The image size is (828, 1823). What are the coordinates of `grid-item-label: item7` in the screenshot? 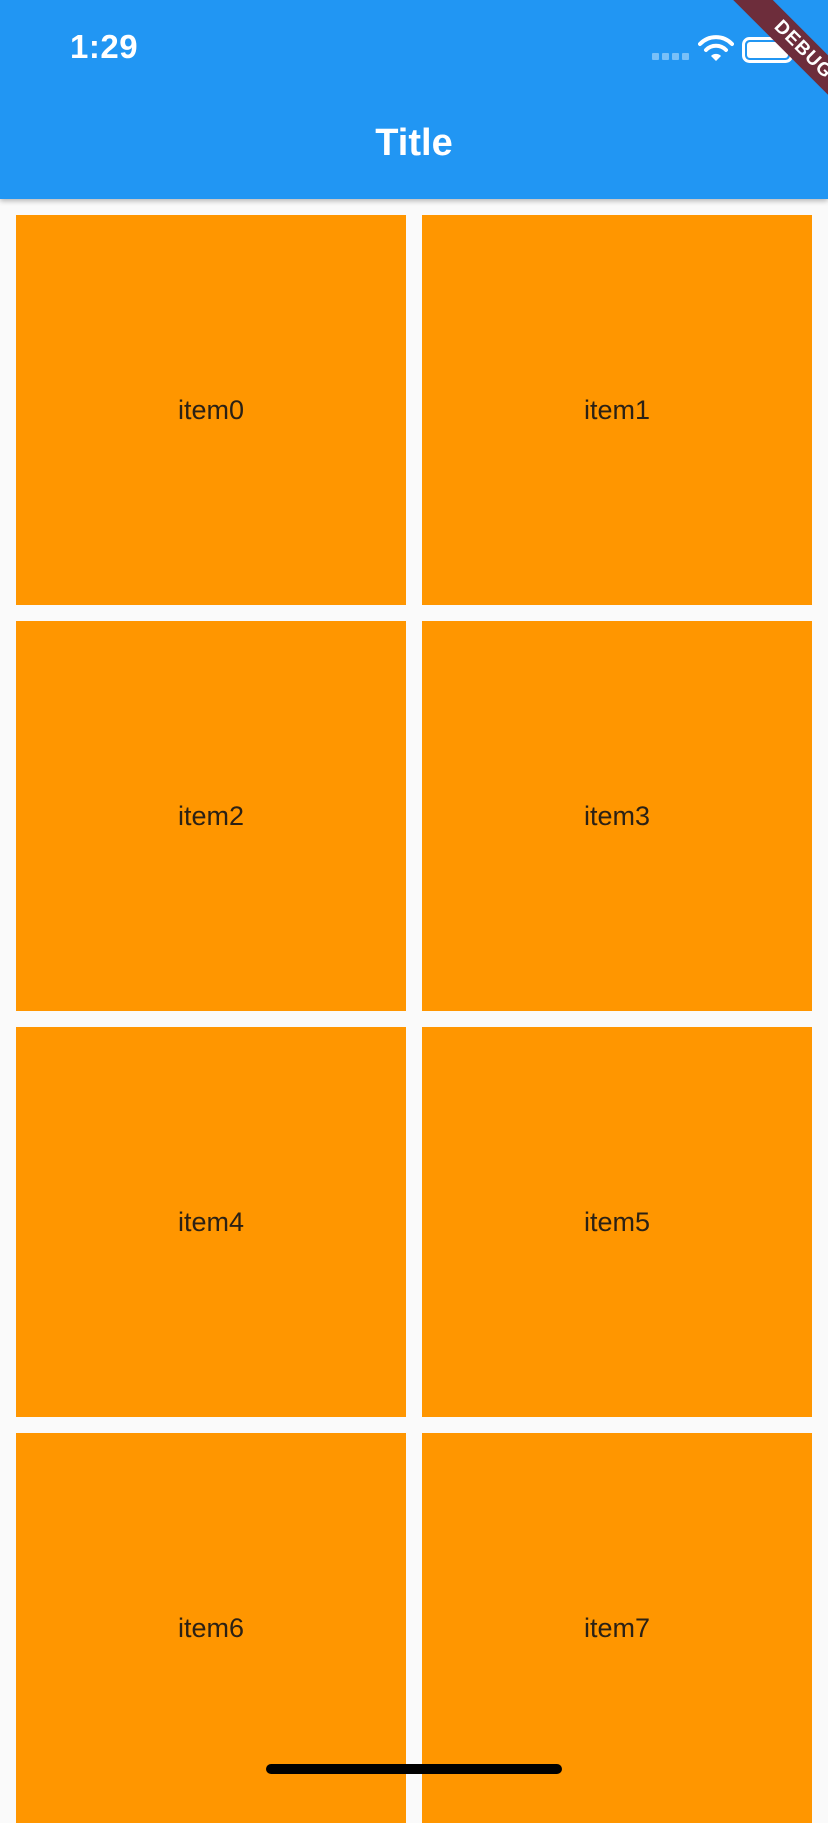 It's located at (617, 1627).